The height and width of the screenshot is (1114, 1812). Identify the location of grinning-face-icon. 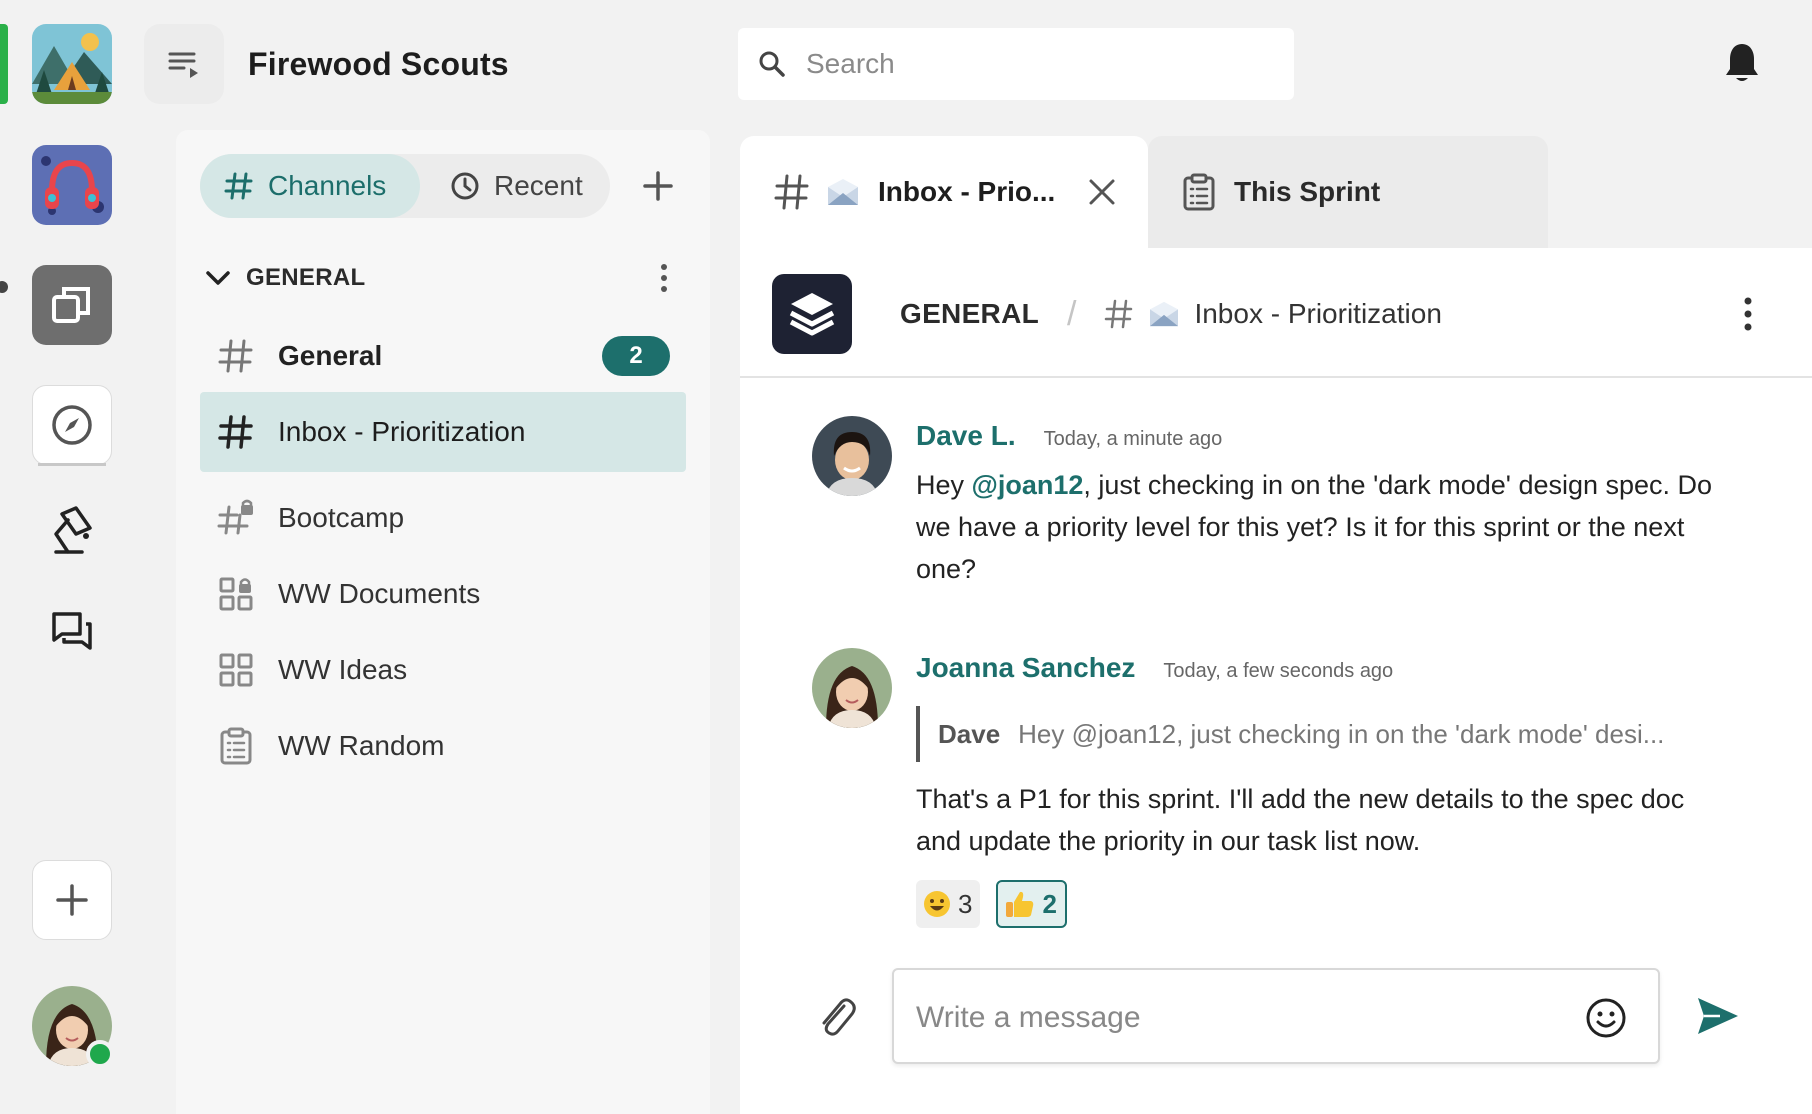
(937, 904).